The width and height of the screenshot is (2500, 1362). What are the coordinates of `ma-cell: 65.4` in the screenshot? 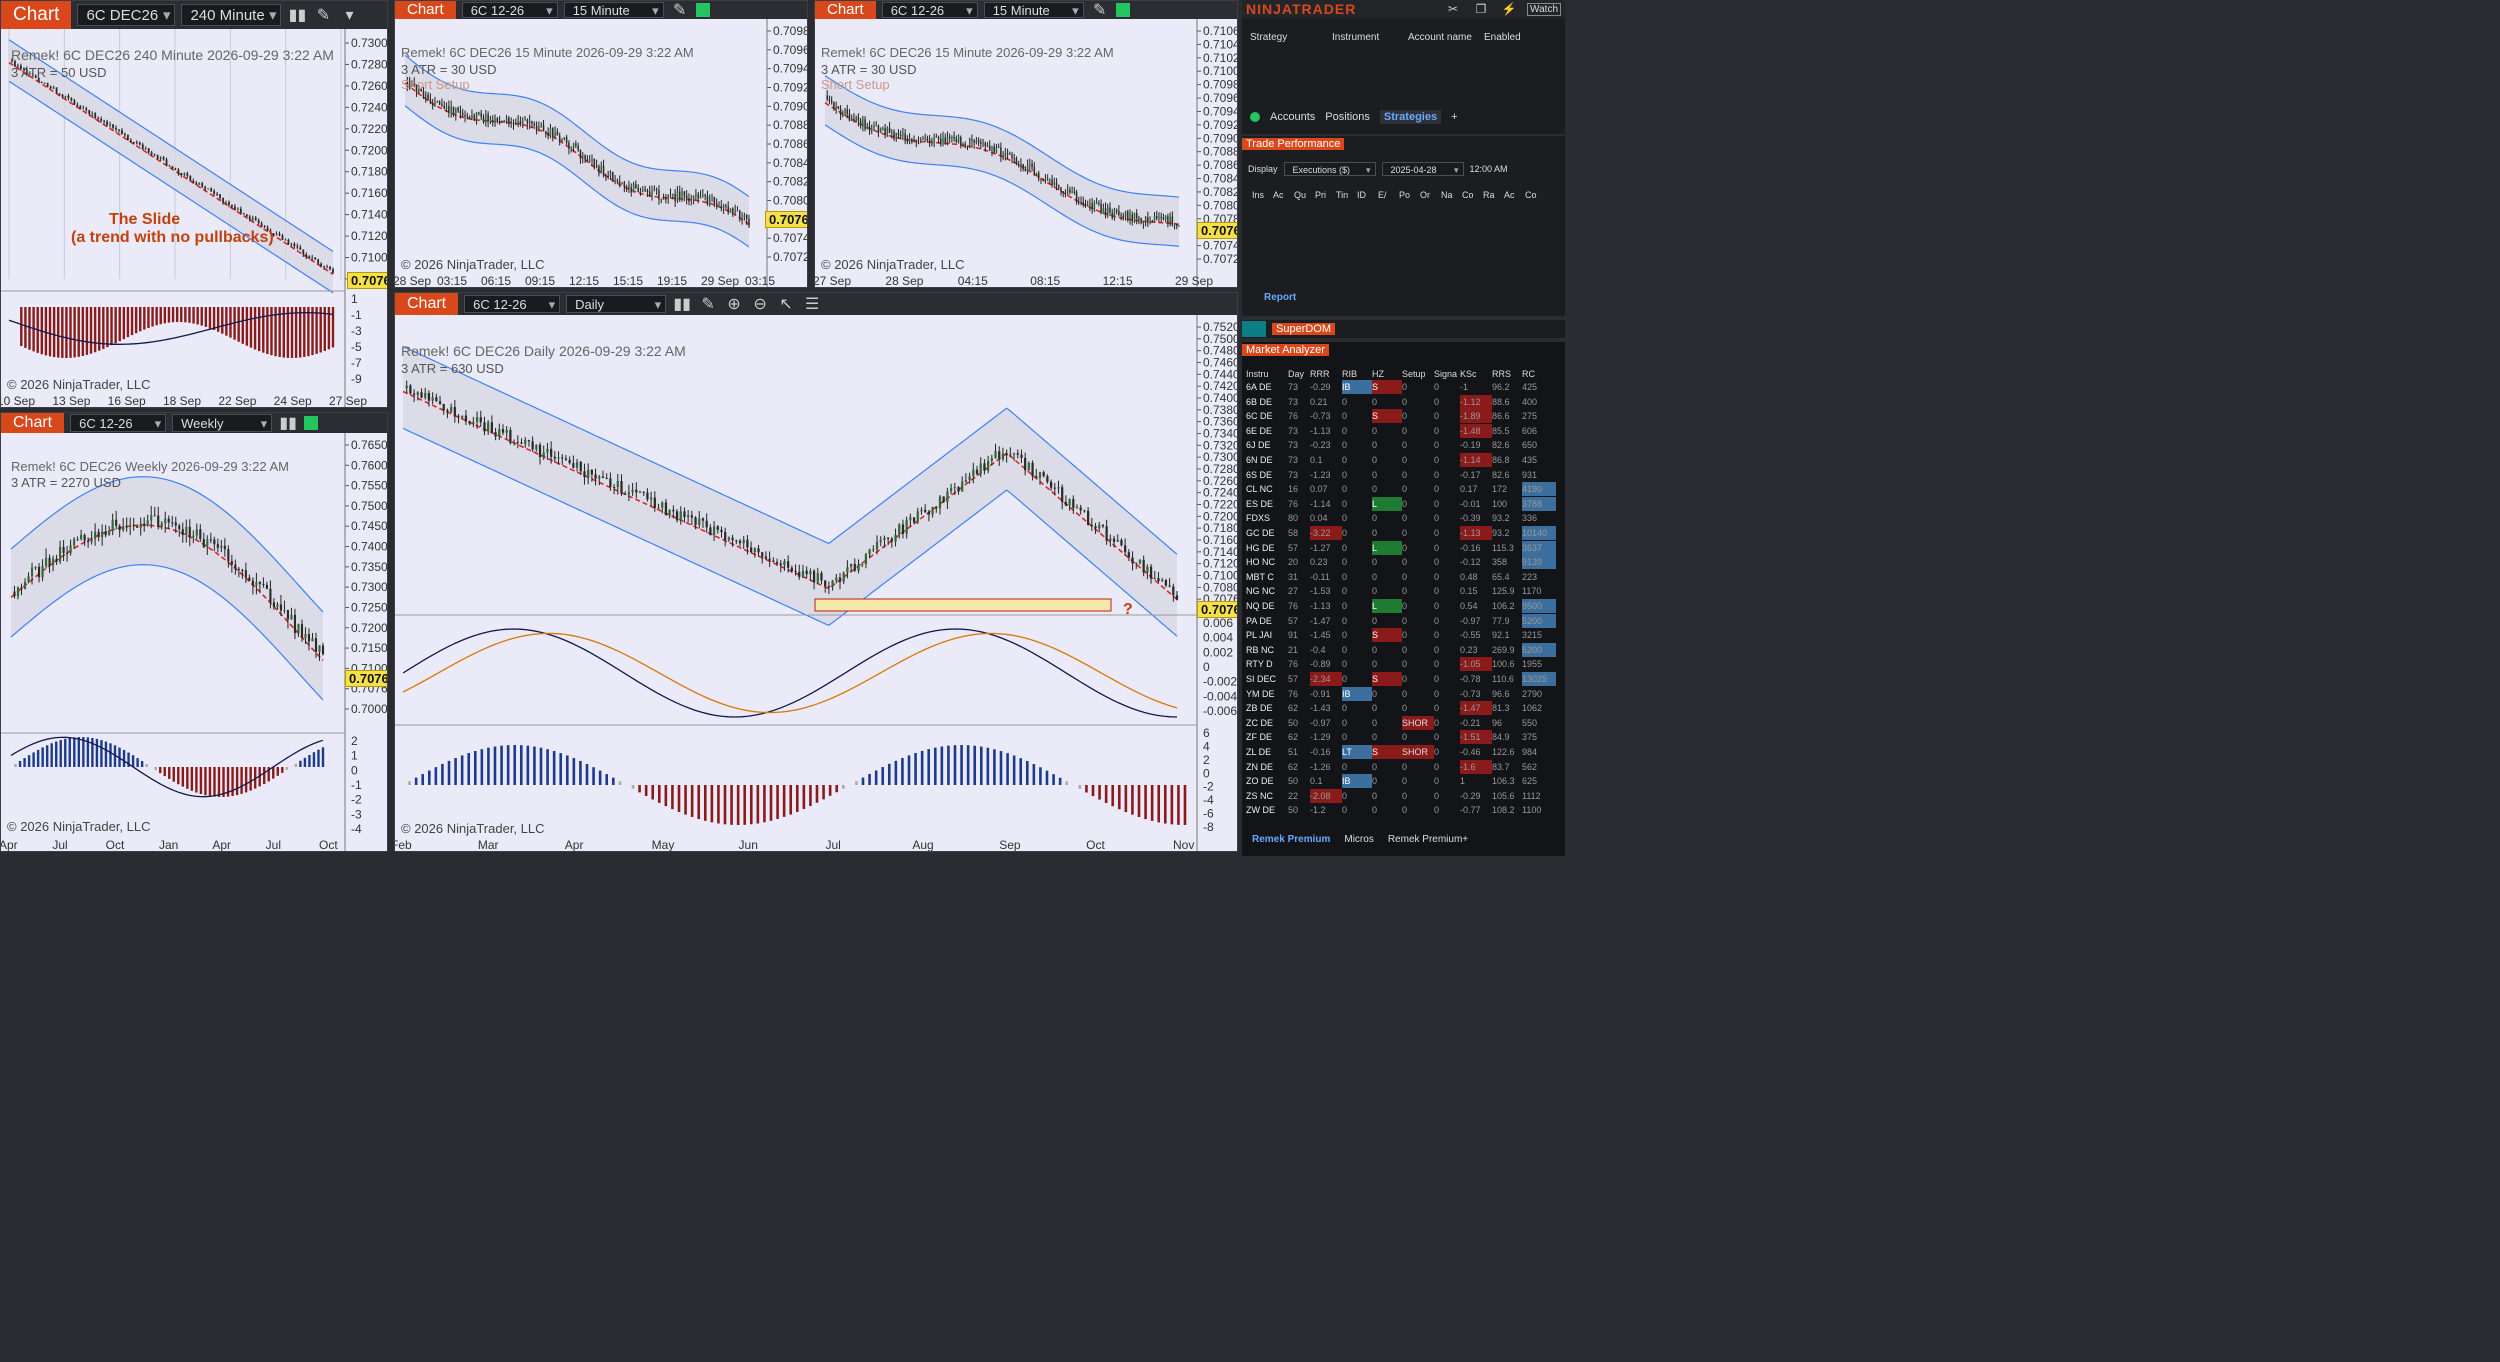 It's located at (1507, 577).